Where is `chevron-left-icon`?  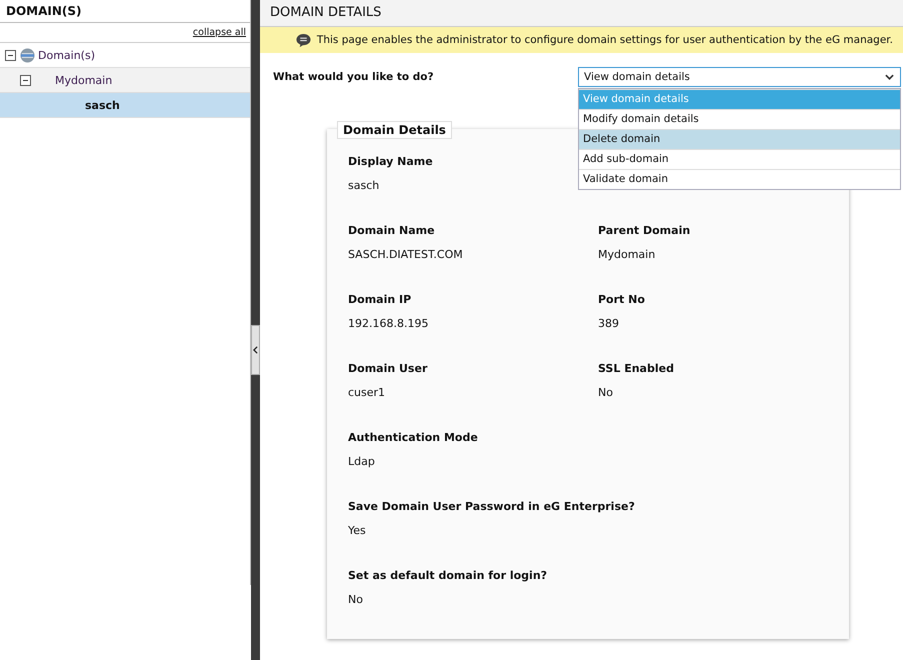
chevron-left-icon is located at coordinates (255, 350).